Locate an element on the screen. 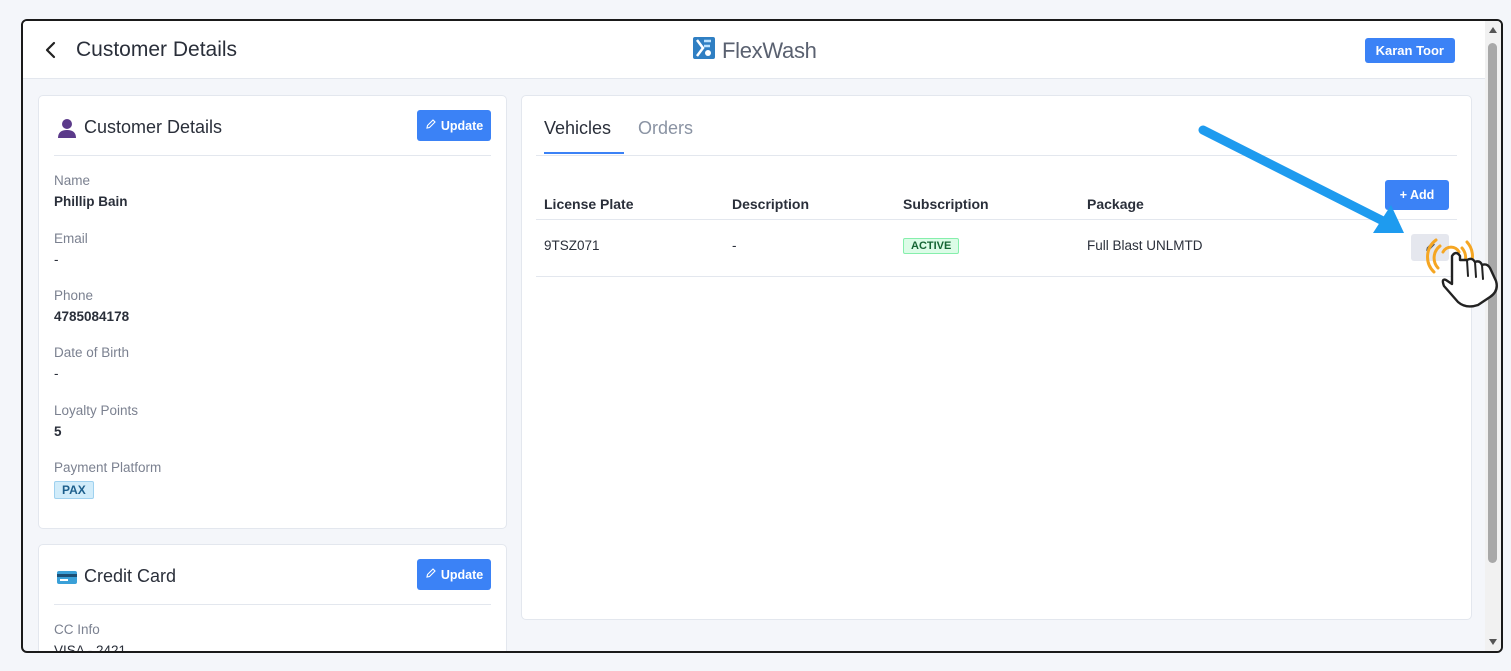 The width and height of the screenshot is (1511, 671). update-customer-button: Update is located at coordinates (454, 125).